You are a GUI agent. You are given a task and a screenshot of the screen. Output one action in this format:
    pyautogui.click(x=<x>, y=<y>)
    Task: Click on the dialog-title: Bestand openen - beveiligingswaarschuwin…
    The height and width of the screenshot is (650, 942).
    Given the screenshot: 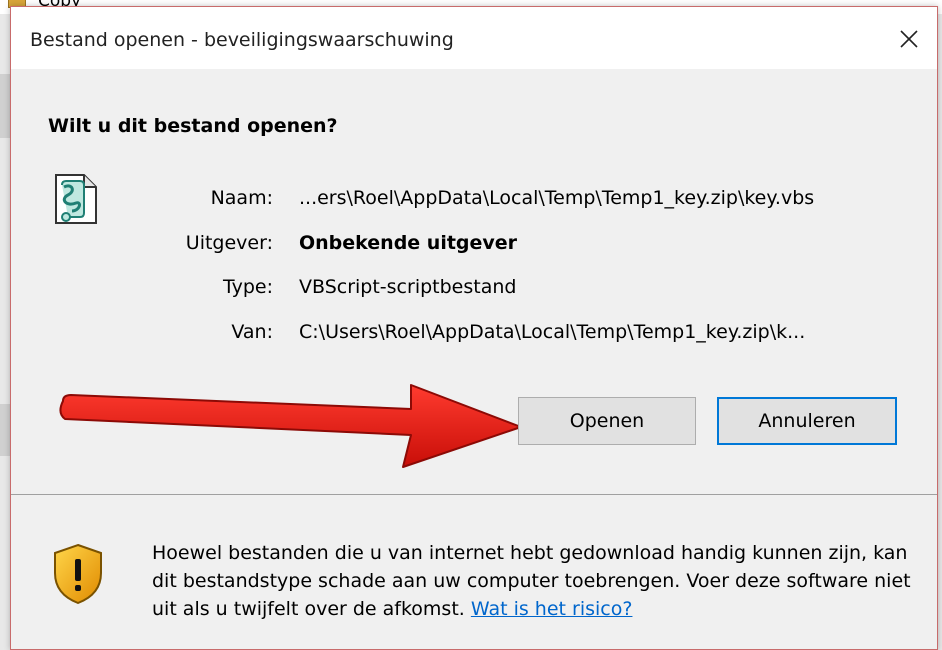 What is the action you would take?
    pyautogui.click(x=242, y=40)
    